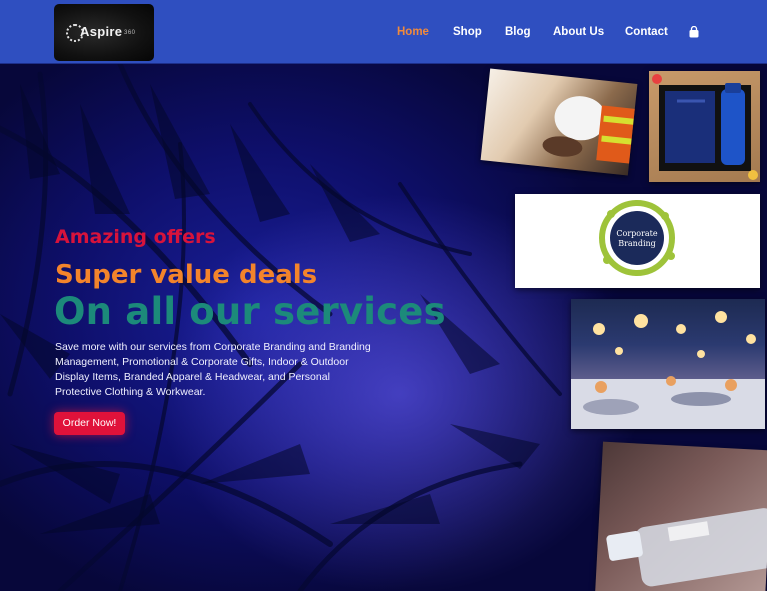 The width and height of the screenshot is (767, 591). I want to click on nav-shop: Shop, so click(467, 32).